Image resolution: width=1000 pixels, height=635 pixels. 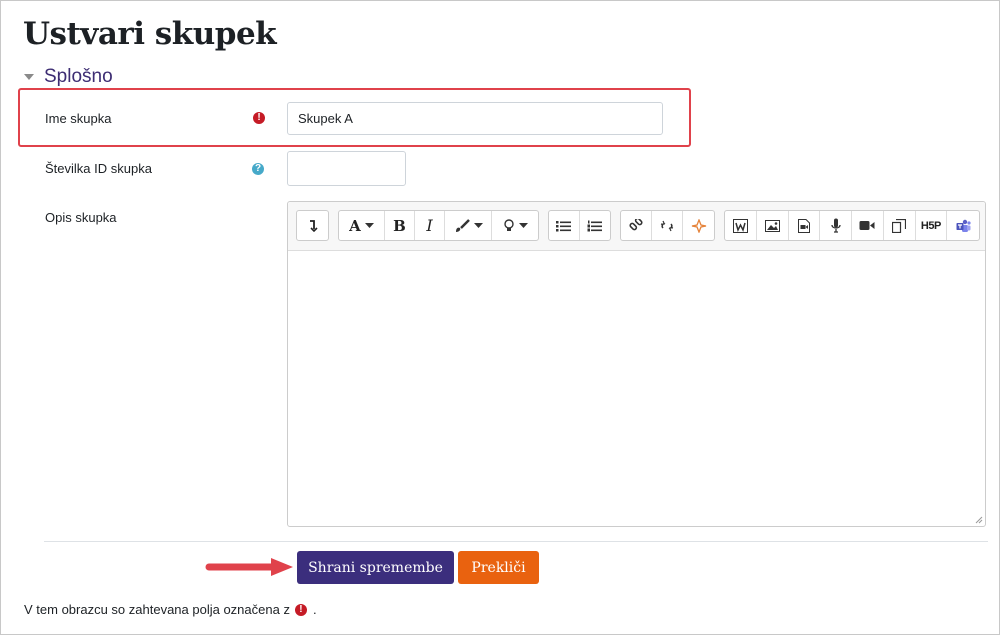 I want to click on record-video-button, so click(x=868, y=225).